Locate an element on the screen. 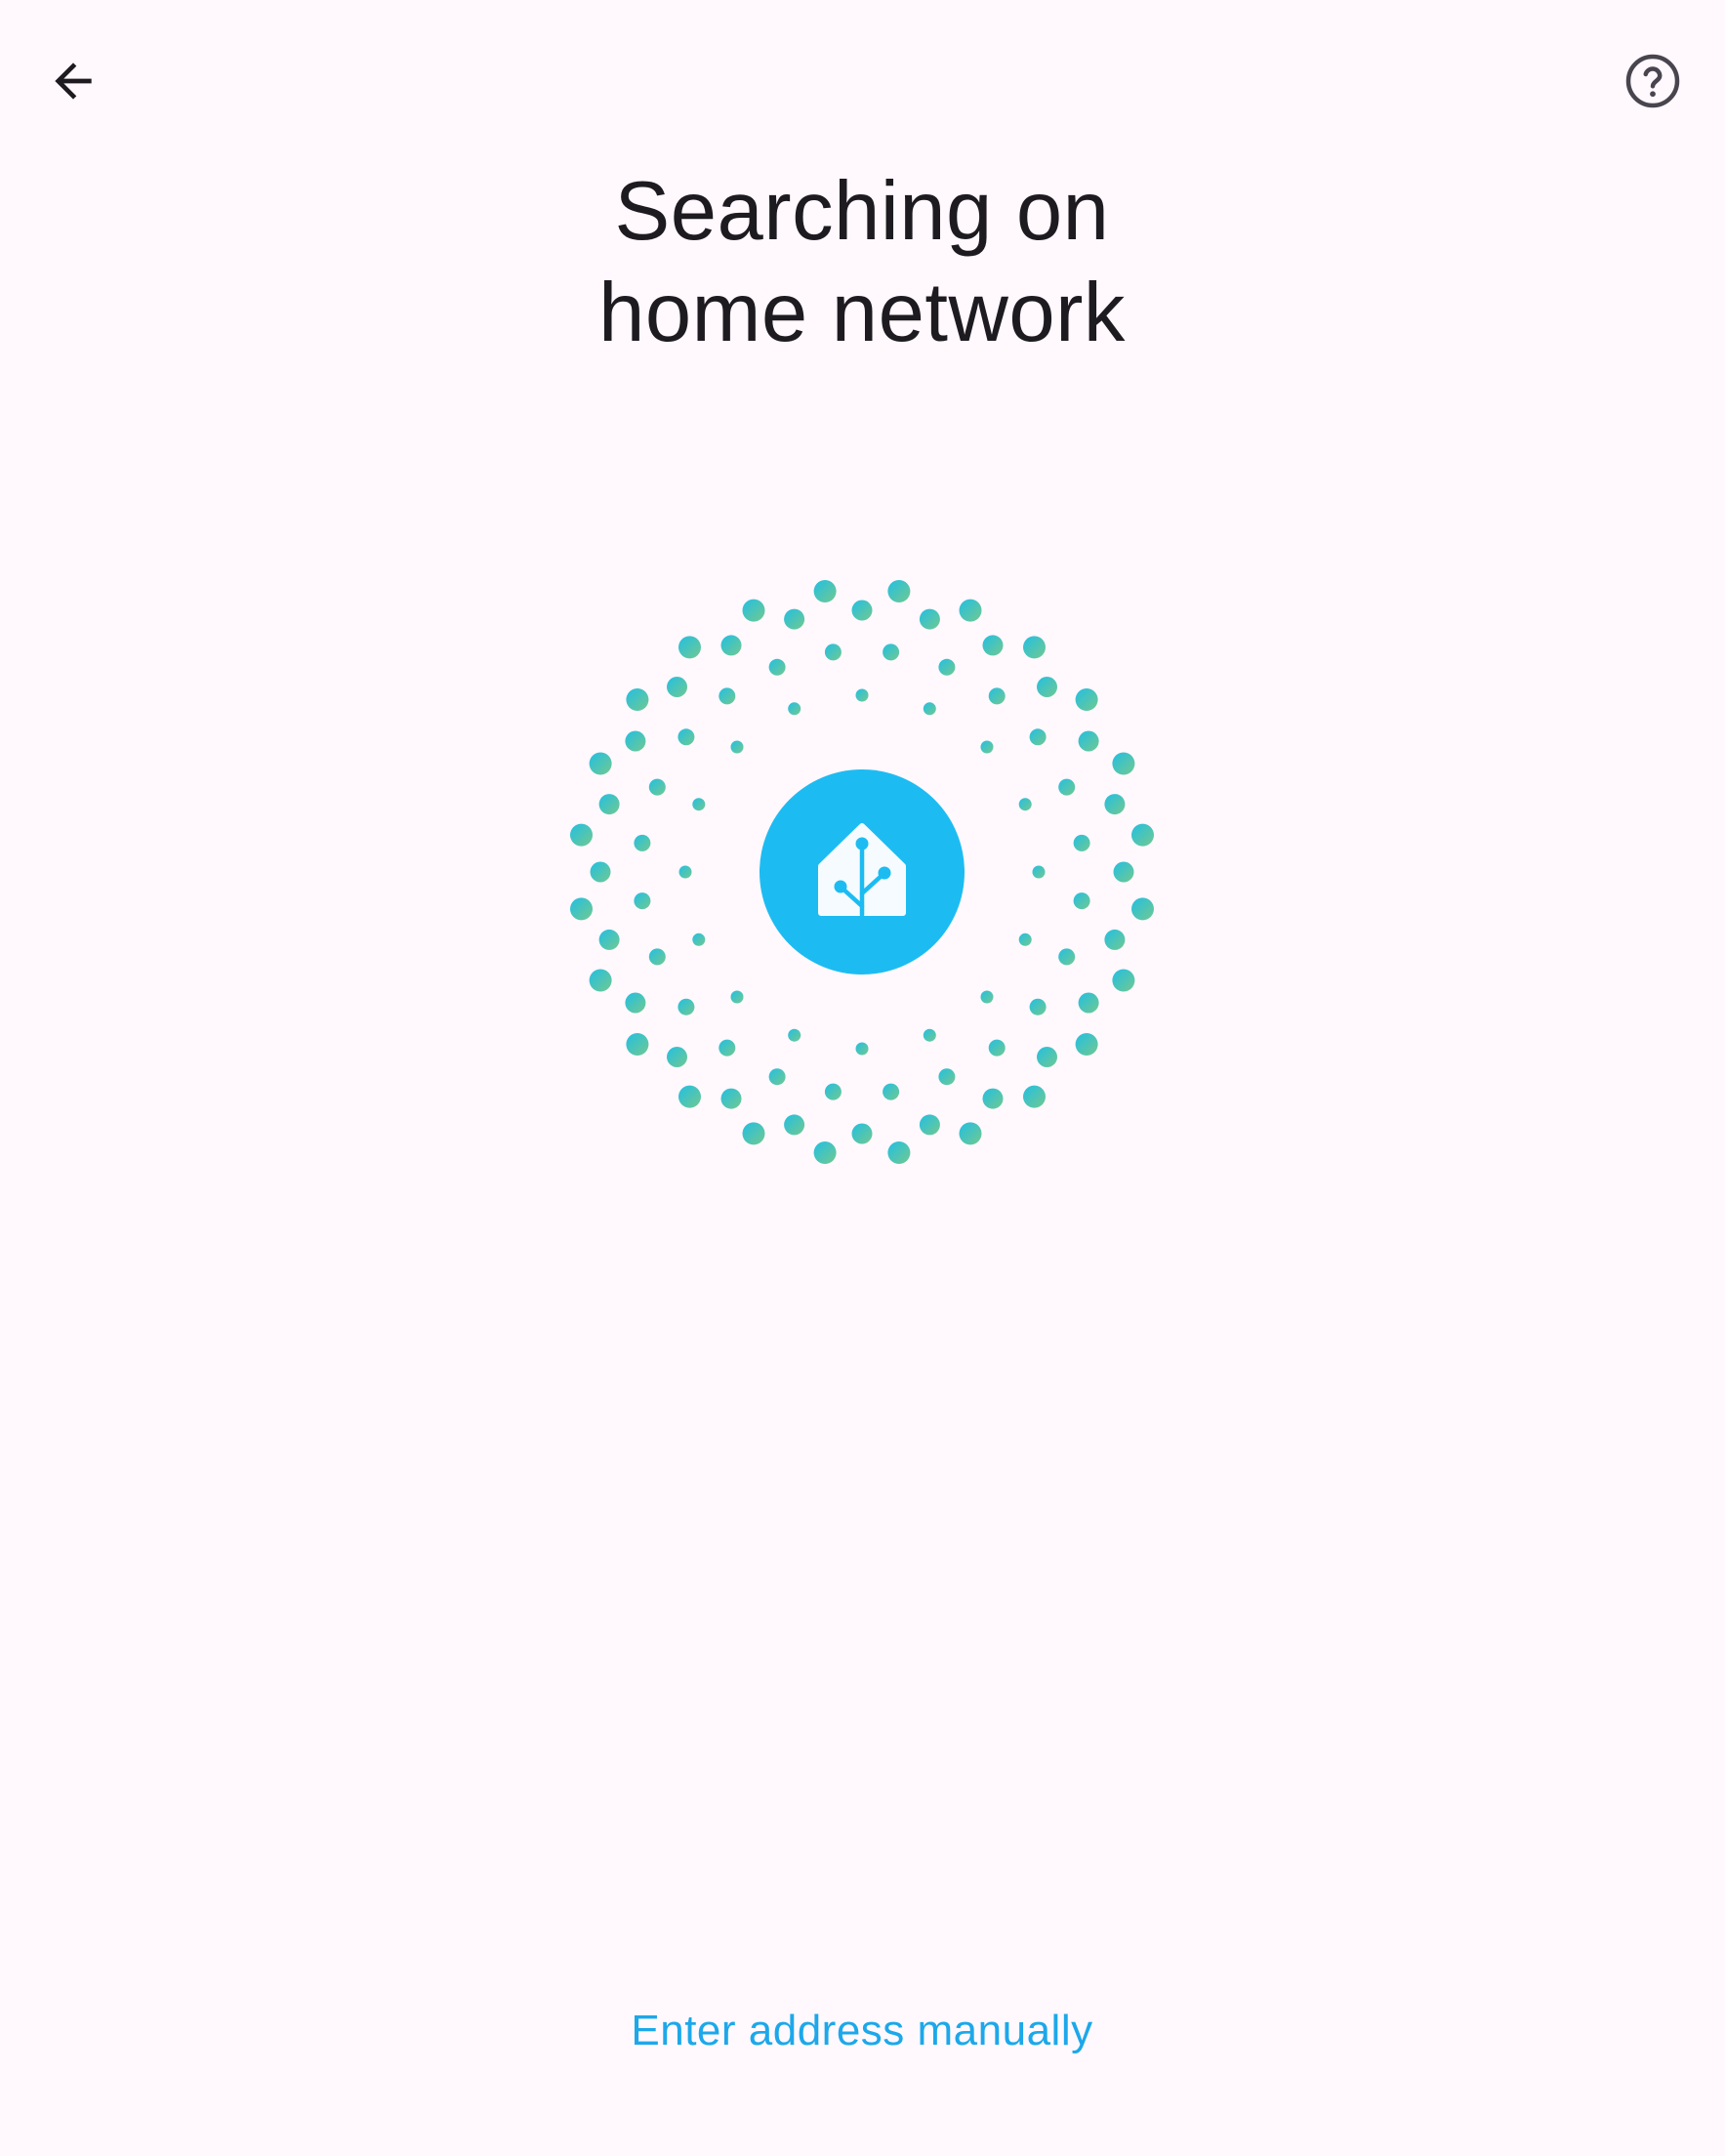 The height and width of the screenshot is (2156, 1725). home-assistant-logo-icon is located at coordinates (862, 871).